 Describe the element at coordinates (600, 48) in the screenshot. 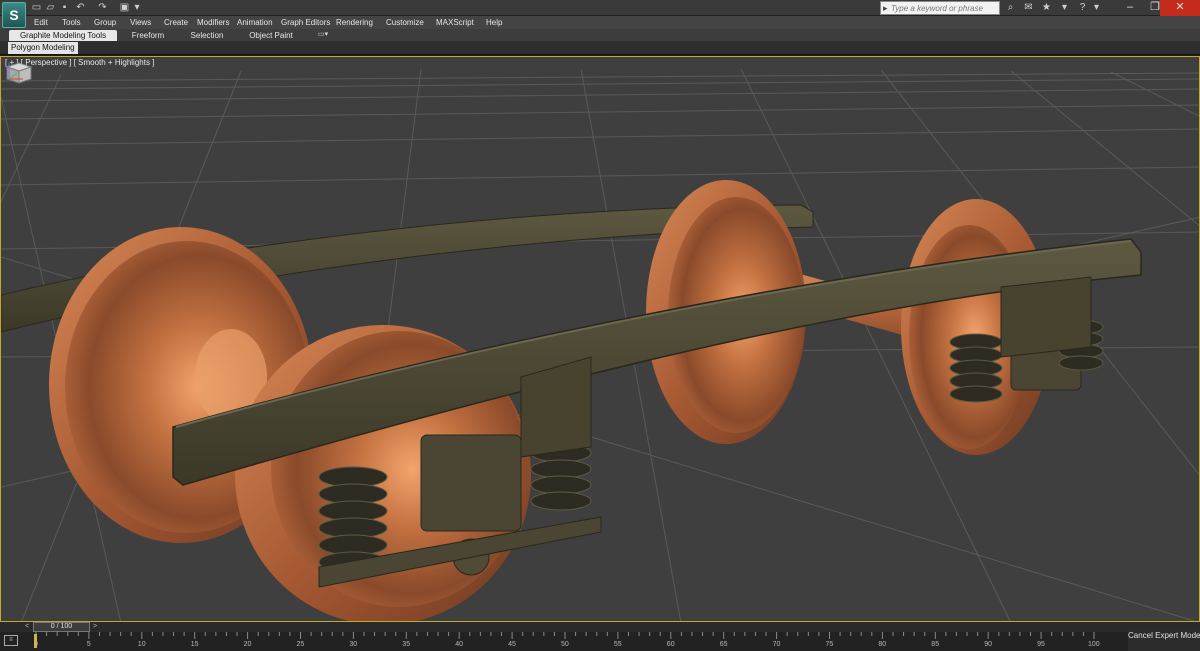

I see `ribbon-panel-row: Polygon Modeling` at that location.